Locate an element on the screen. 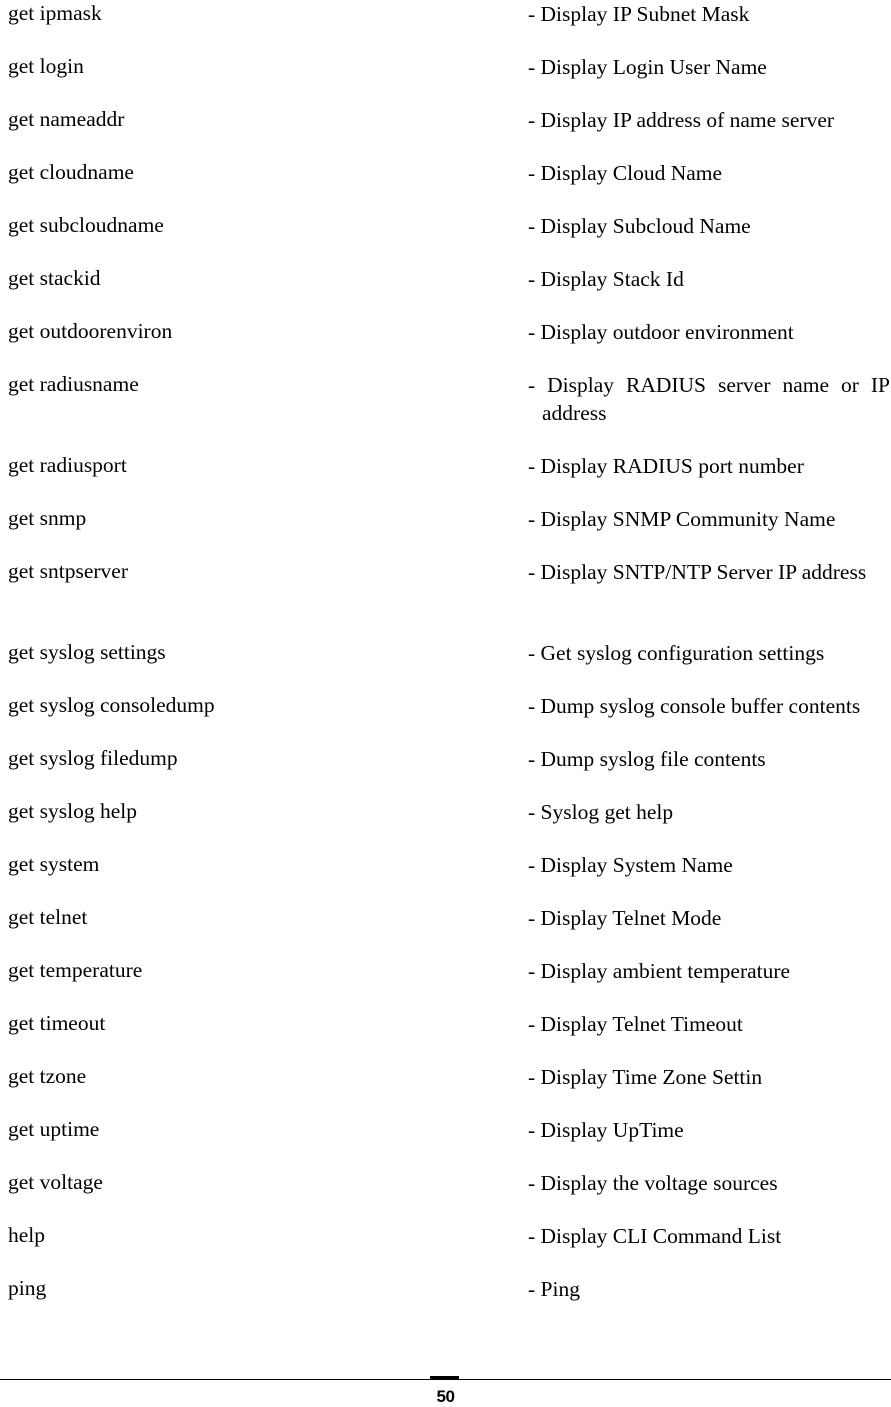  command-description-text: - Display Cloud Name is located at coordinates (625, 173).